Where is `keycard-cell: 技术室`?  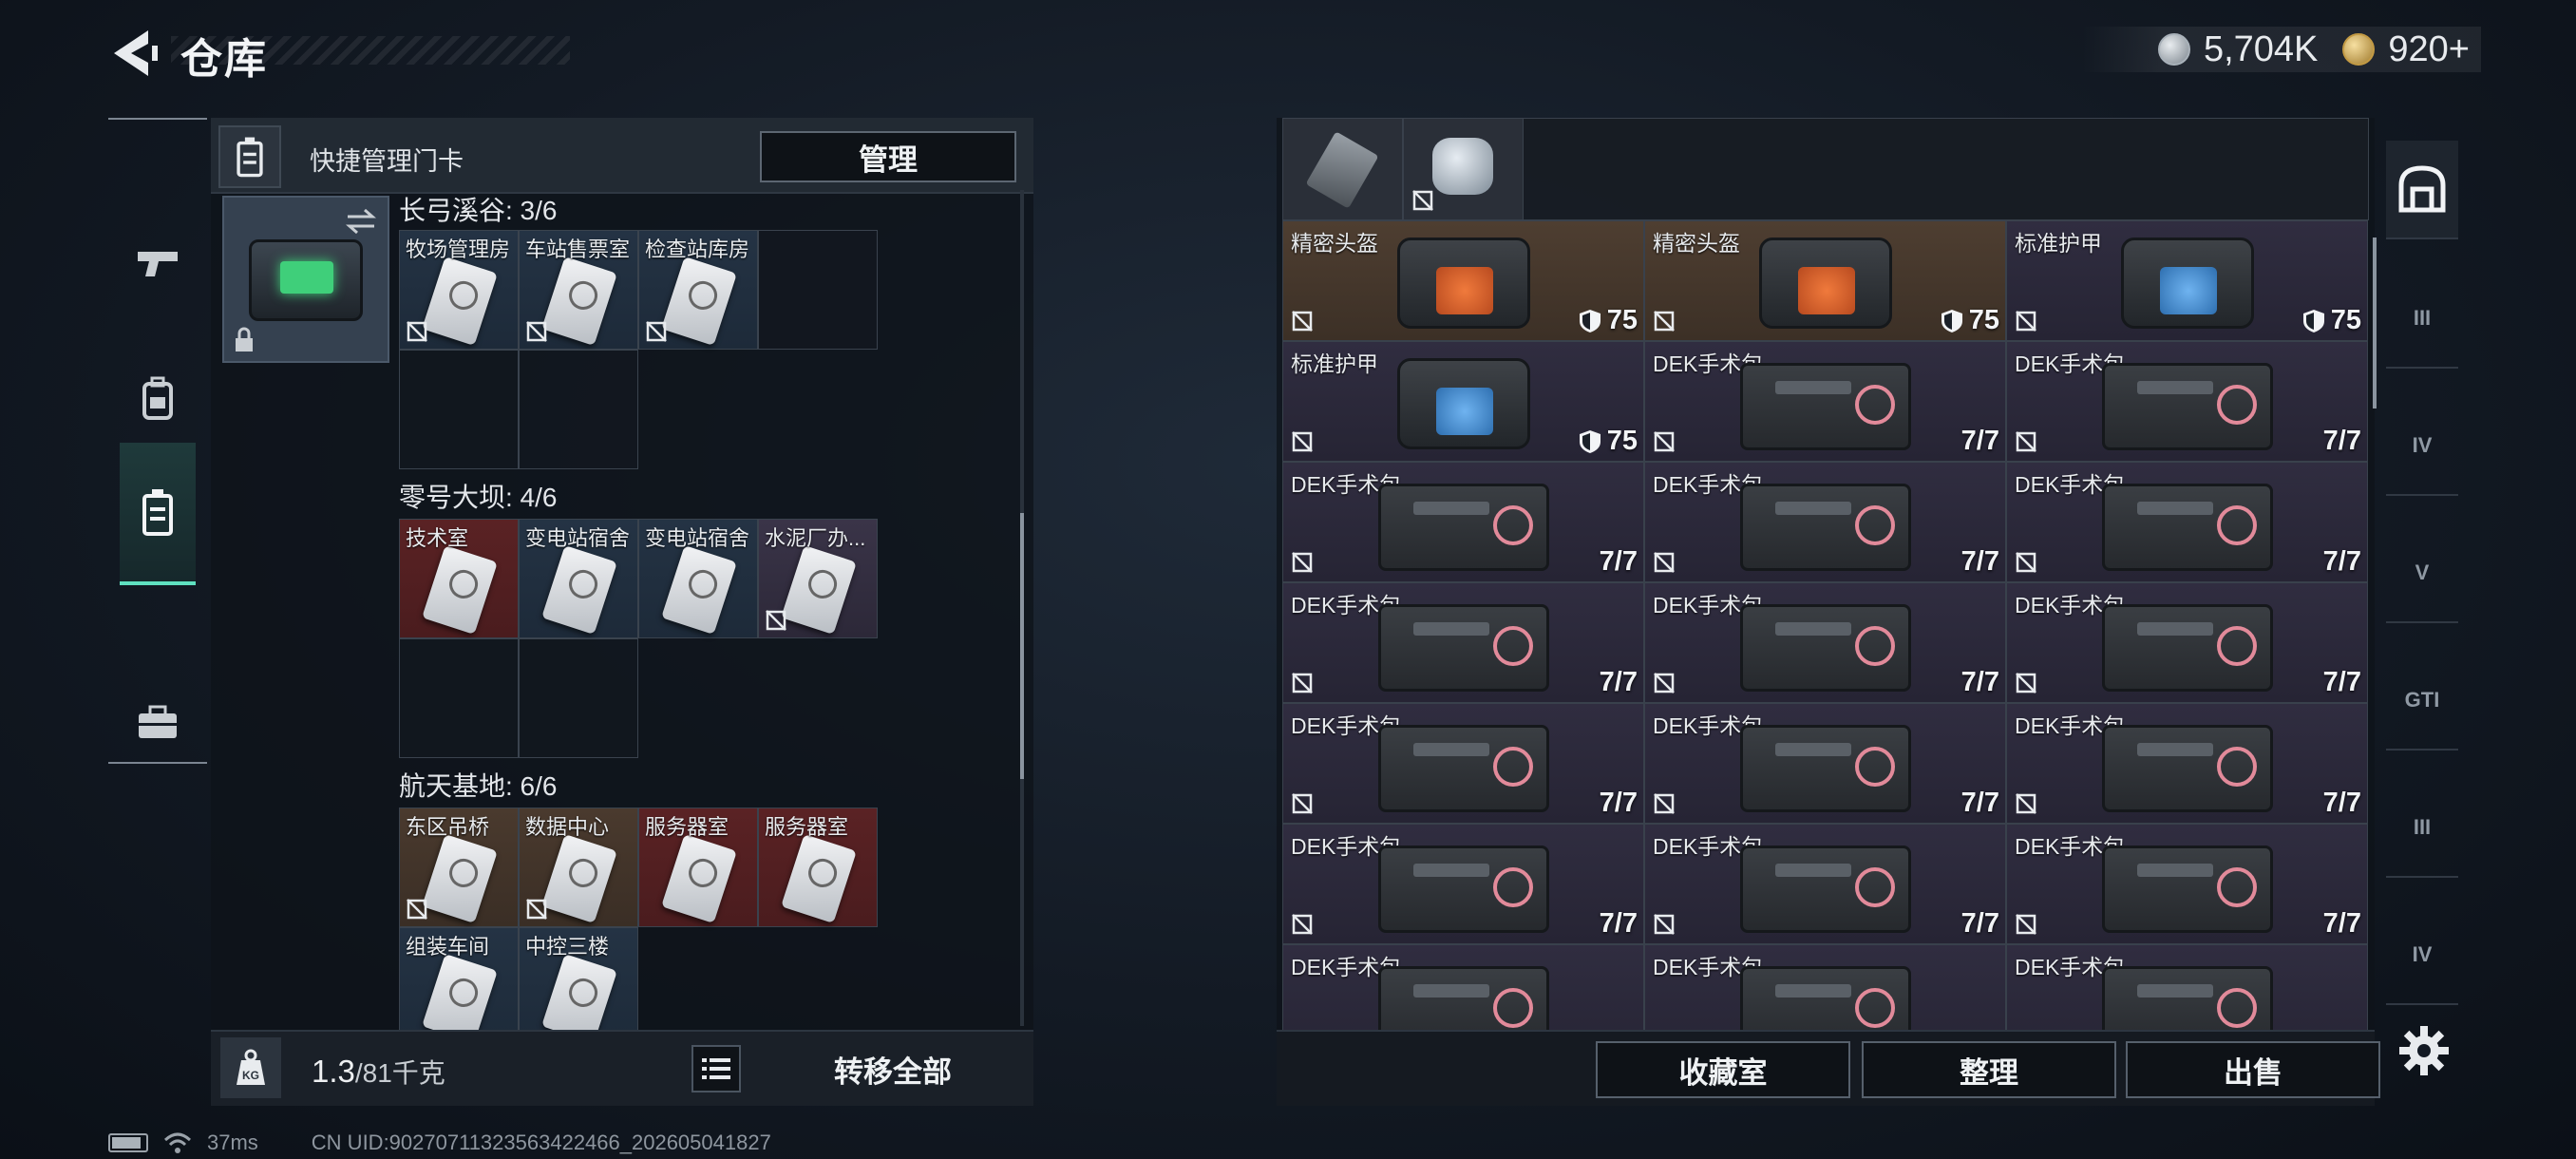
keycard-cell: 技术室 is located at coordinates (459, 578).